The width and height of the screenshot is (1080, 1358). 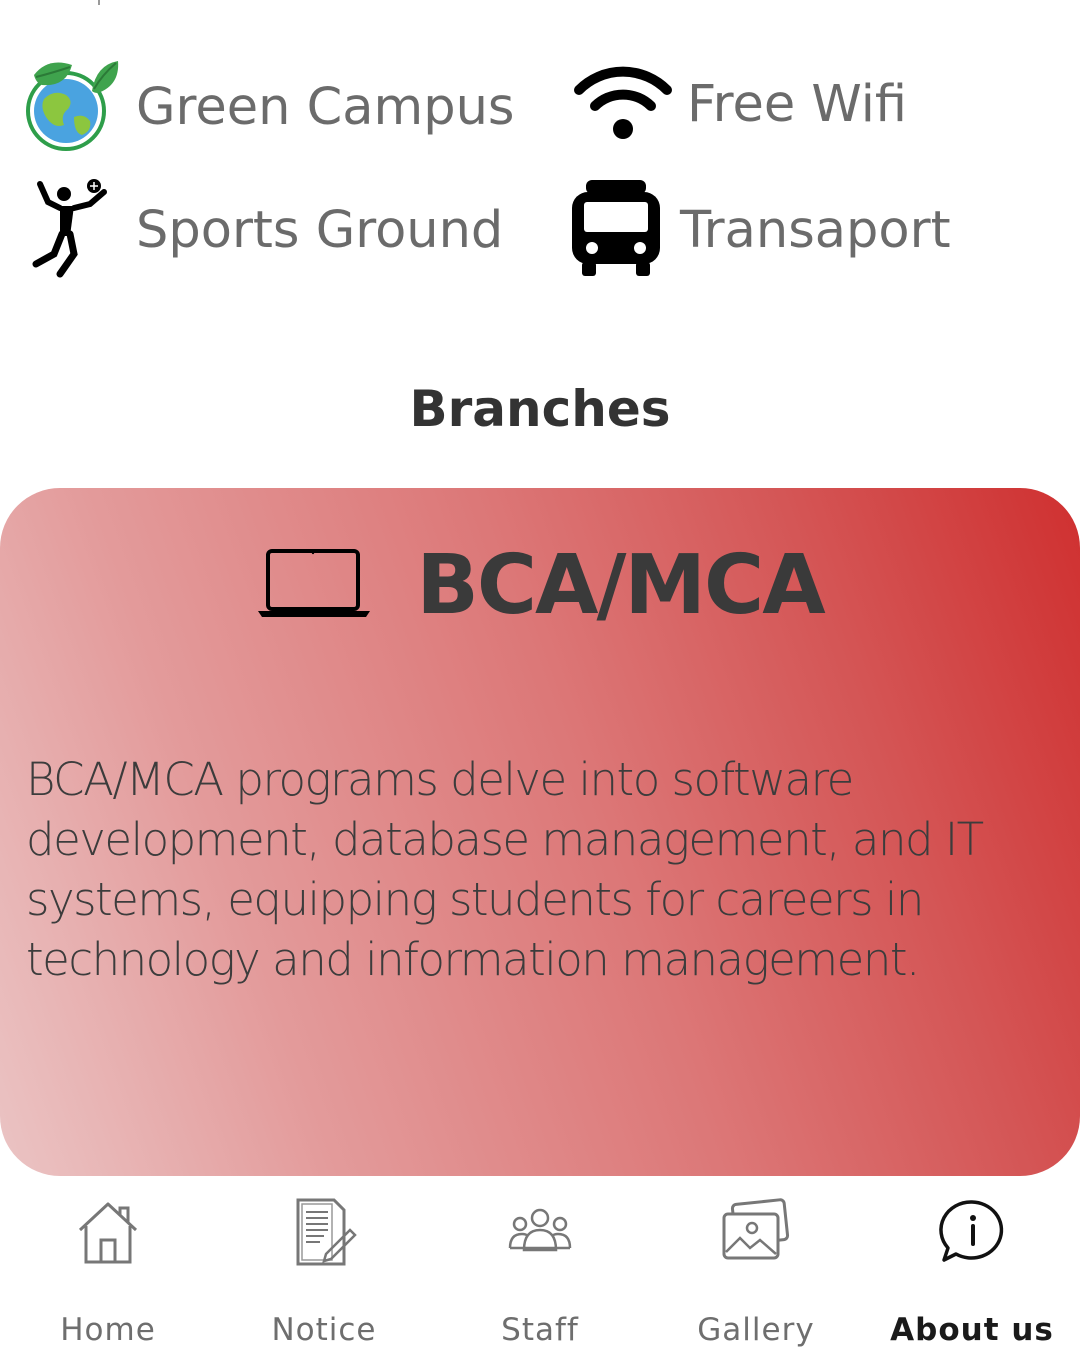 I want to click on info-chat-icon, so click(x=972, y=1232).